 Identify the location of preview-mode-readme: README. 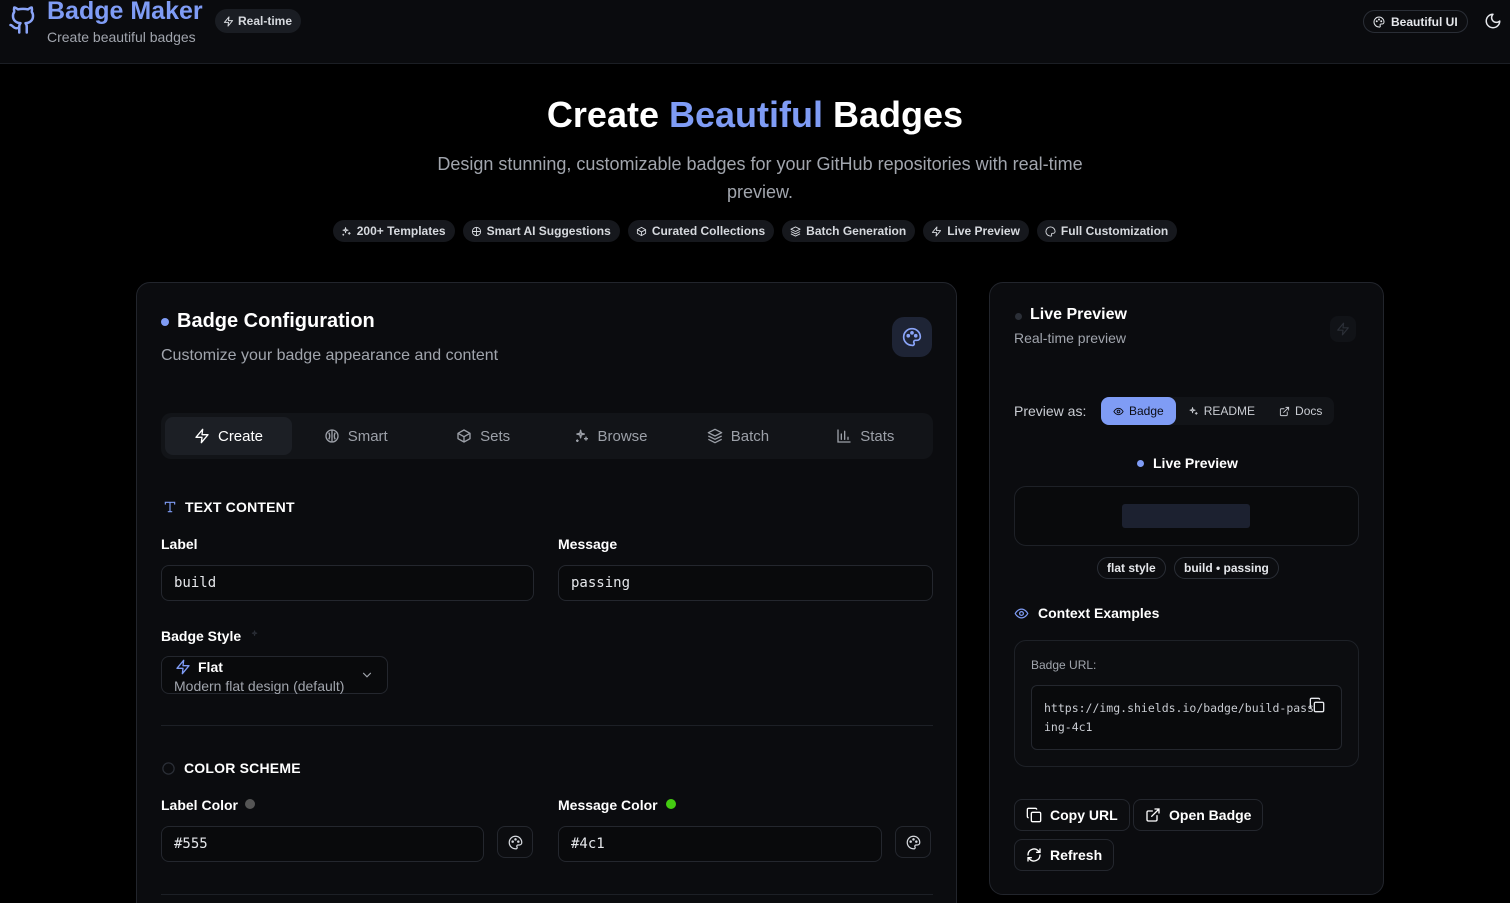
(1221, 411).